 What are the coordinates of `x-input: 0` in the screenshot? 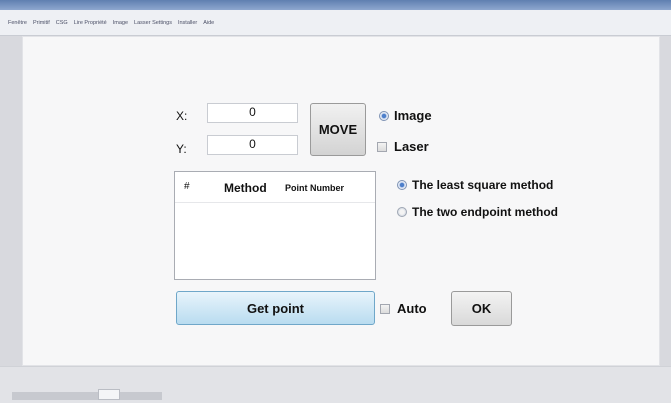 It's located at (252, 113).